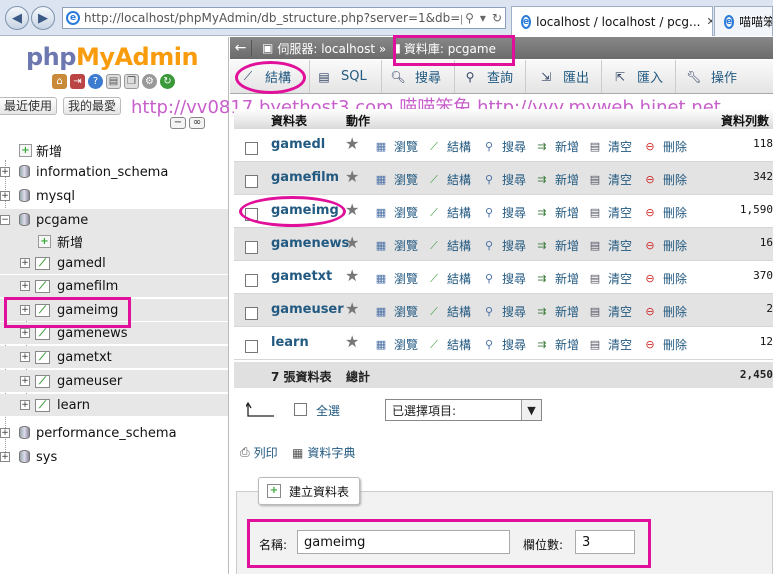 The width and height of the screenshot is (773, 574). I want to click on table-name-link: gameimg, so click(305, 210).